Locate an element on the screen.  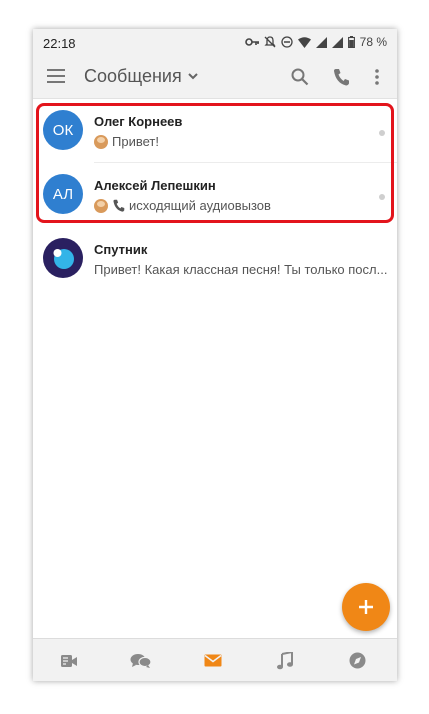
status-icons: 78 % is located at coordinates (315, 42).